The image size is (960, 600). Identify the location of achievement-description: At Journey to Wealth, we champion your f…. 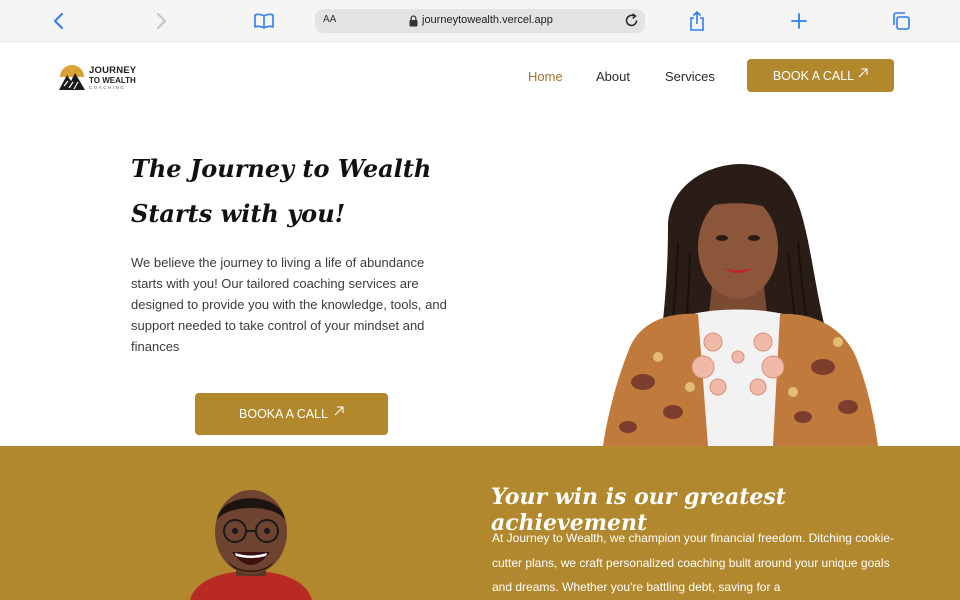
(693, 562).